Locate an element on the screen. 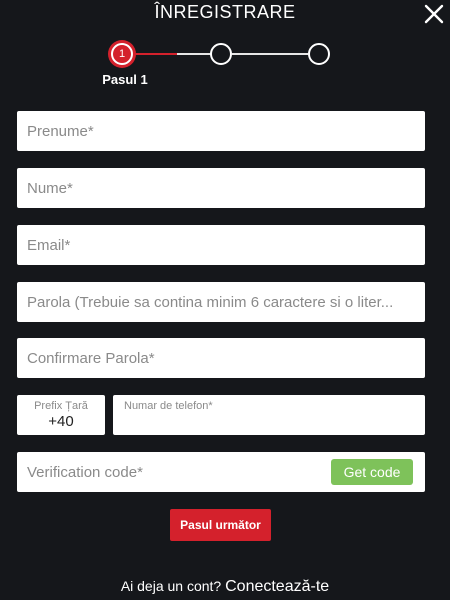 Image resolution: width=450 pixels, height=600 pixels. country-prefix-select: Prefix Țară +40 is located at coordinates (61, 415).